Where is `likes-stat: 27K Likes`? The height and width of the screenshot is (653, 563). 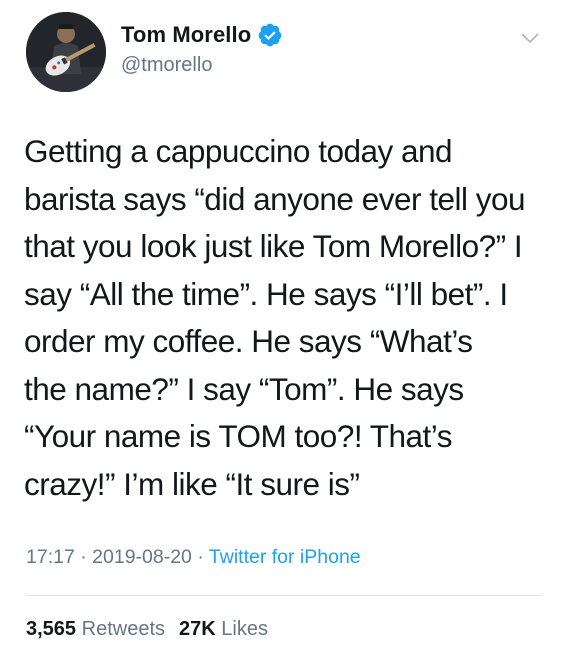 likes-stat: 27K Likes is located at coordinates (223, 629).